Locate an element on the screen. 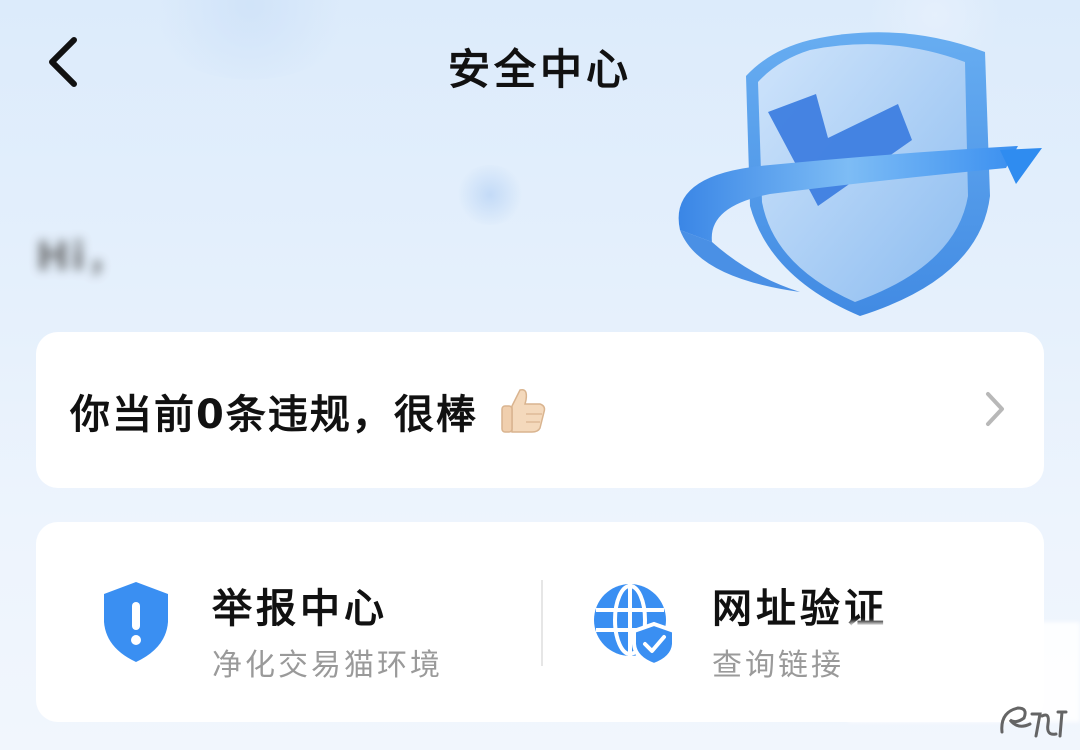 This screenshot has width=1080, height=750. chevron-right-icon is located at coordinates (995, 409).